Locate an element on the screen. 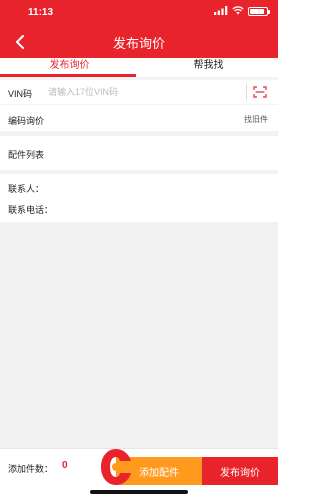 This screenshot has width=320, height=500. home-indicator is located at coordinates (139, 492).